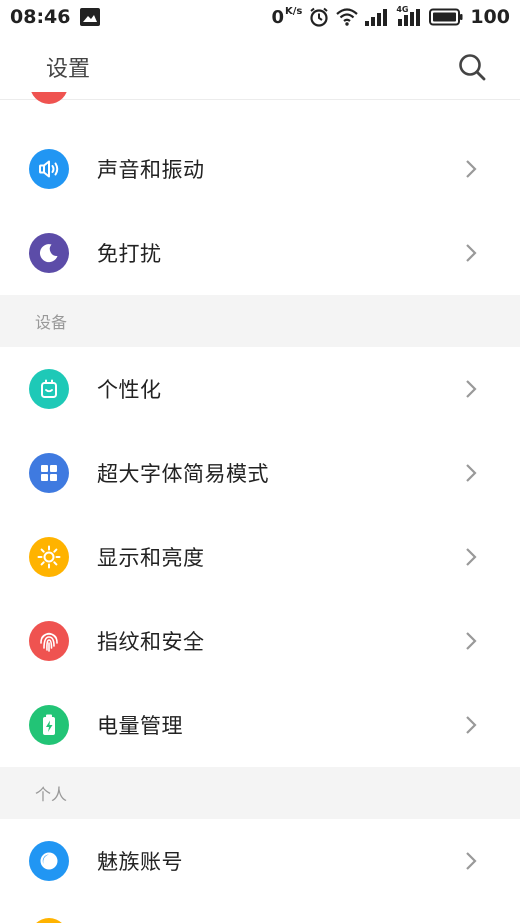 Image resolution: width=520 pixels, height=923 pixels. Describe the element at coordinates (319, 17) in the screenshot. I see `alarm-icon` at that location.